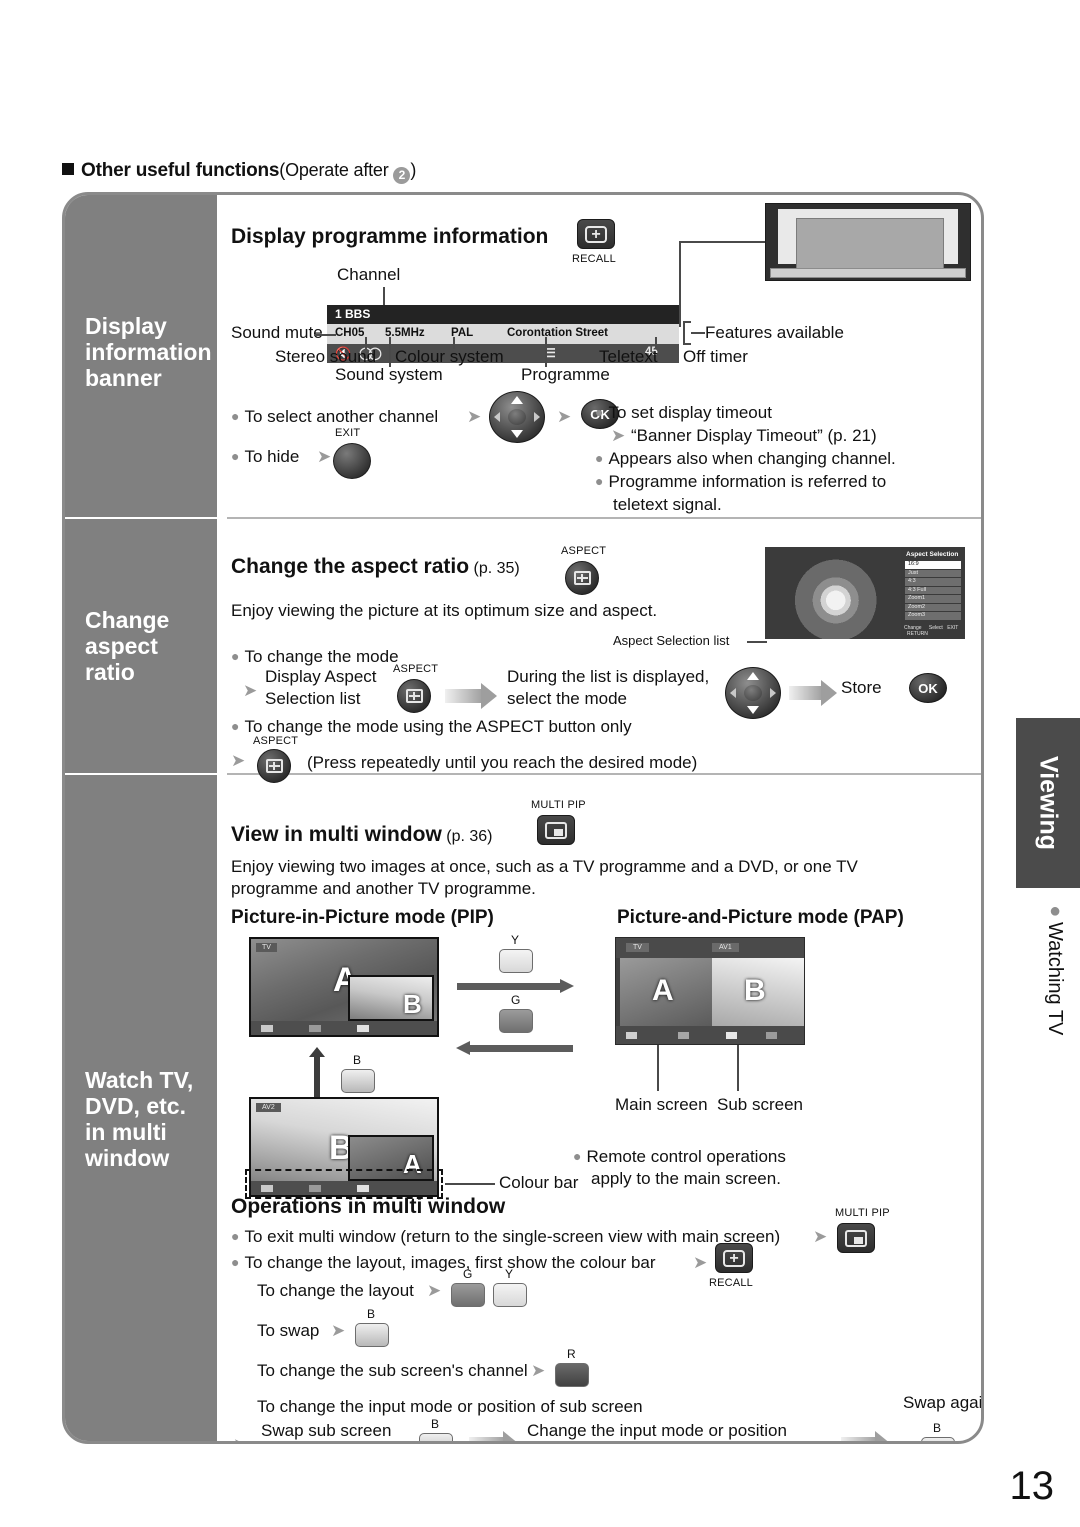 The height and width of the screenshot is (1527, 1080). Describe the element at coordinates (474, 416) in the screenshot. I see `arrow-icon-1: ➤` at that location.